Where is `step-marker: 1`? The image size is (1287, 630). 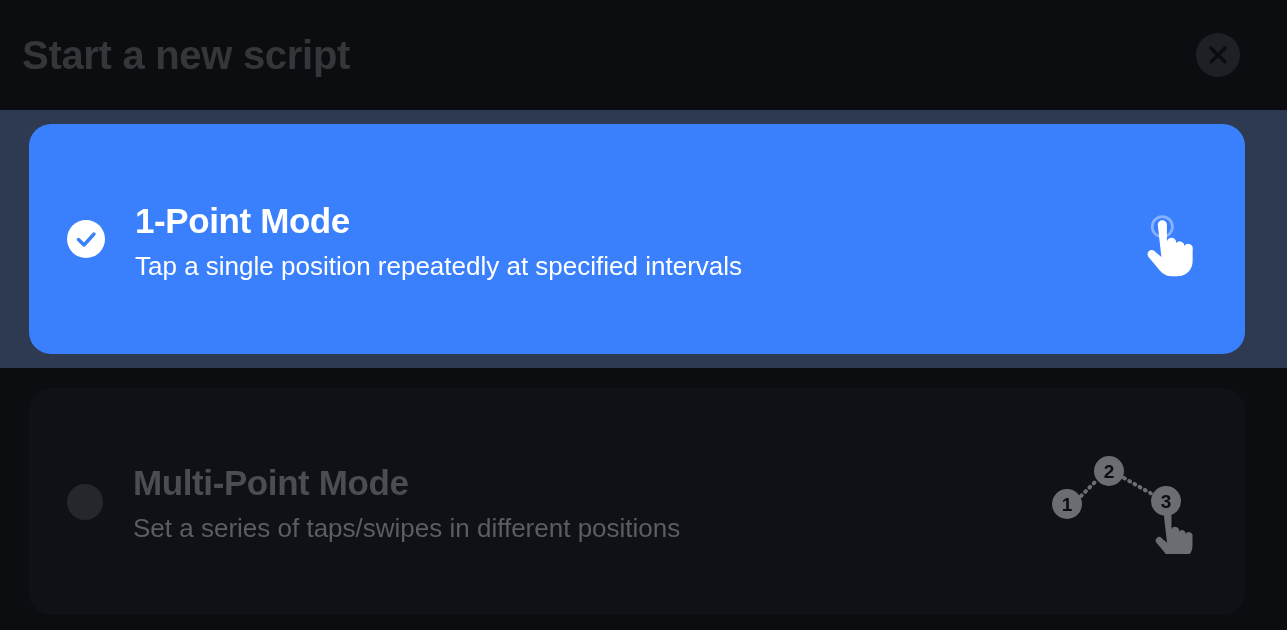
step-marker: 1 is located at coordinates (1067, 503).